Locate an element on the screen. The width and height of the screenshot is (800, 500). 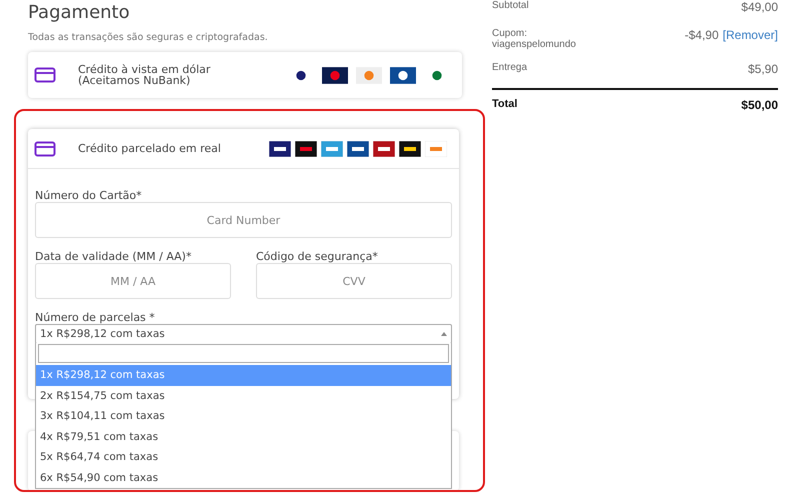
field-label: Código de segurança* is located at coordinates (317, 256).